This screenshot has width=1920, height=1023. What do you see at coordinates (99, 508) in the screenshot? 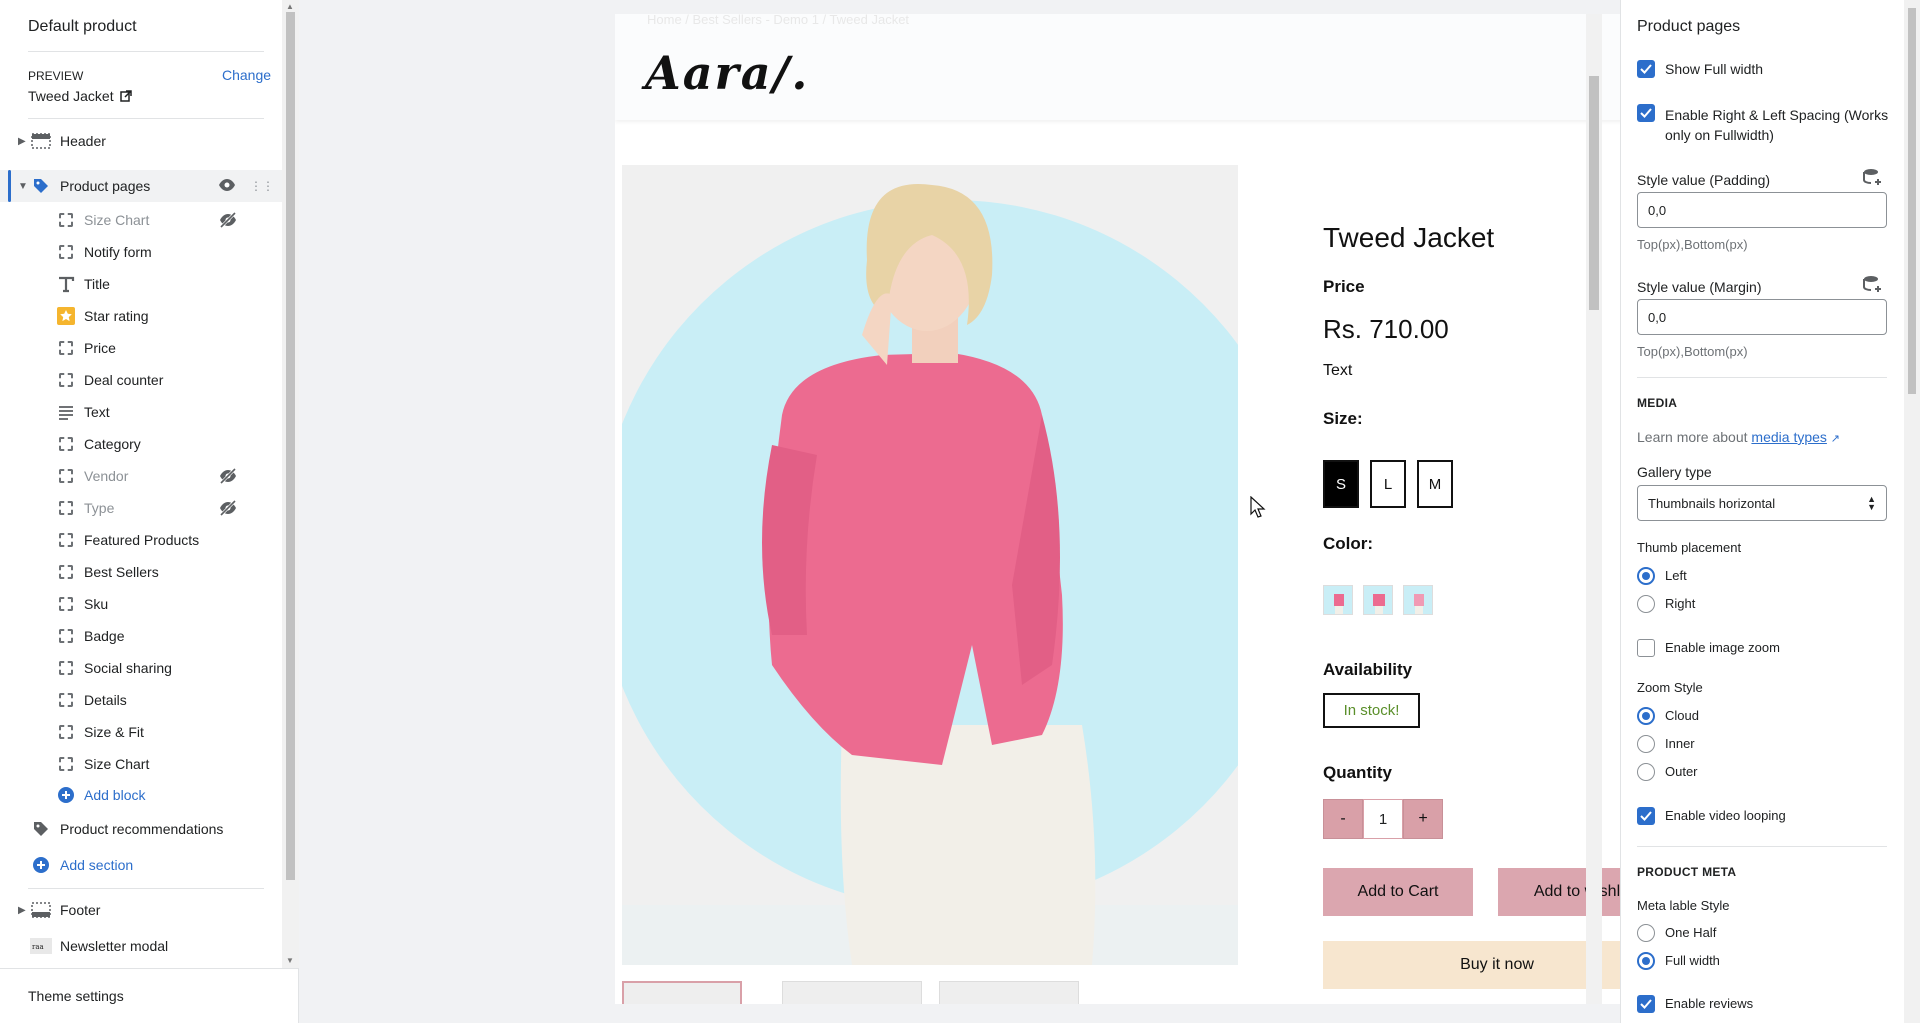
I see `block-label: Type` at bounding box center [99, 508].